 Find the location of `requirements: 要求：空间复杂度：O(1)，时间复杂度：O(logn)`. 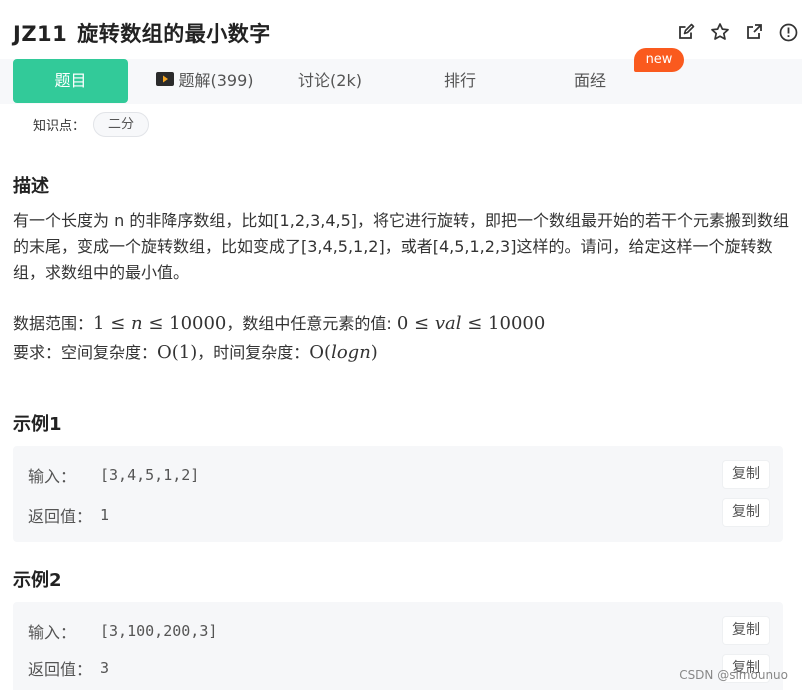

requirements: 要求：空间复杂度：O(1)，时间复杂度：O(logn) is located at coordinates (403, 353).